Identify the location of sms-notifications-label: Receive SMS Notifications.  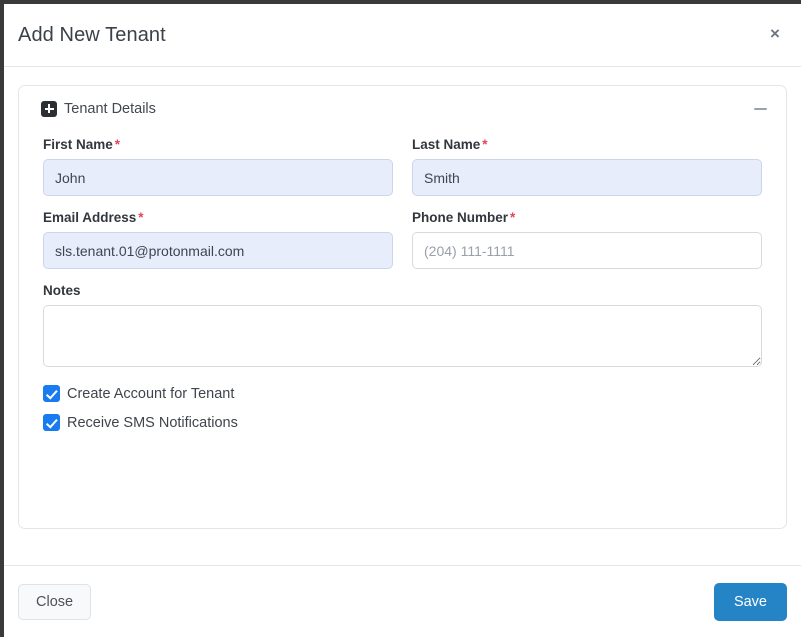
(152, 423).